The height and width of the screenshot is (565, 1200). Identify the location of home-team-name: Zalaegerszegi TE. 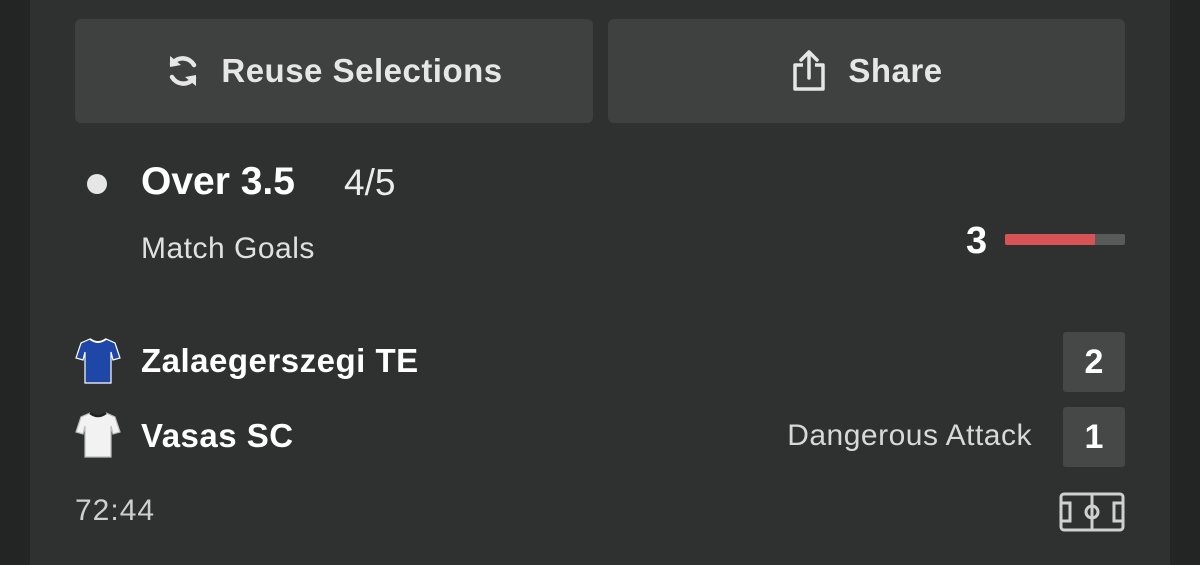
(280, 360).